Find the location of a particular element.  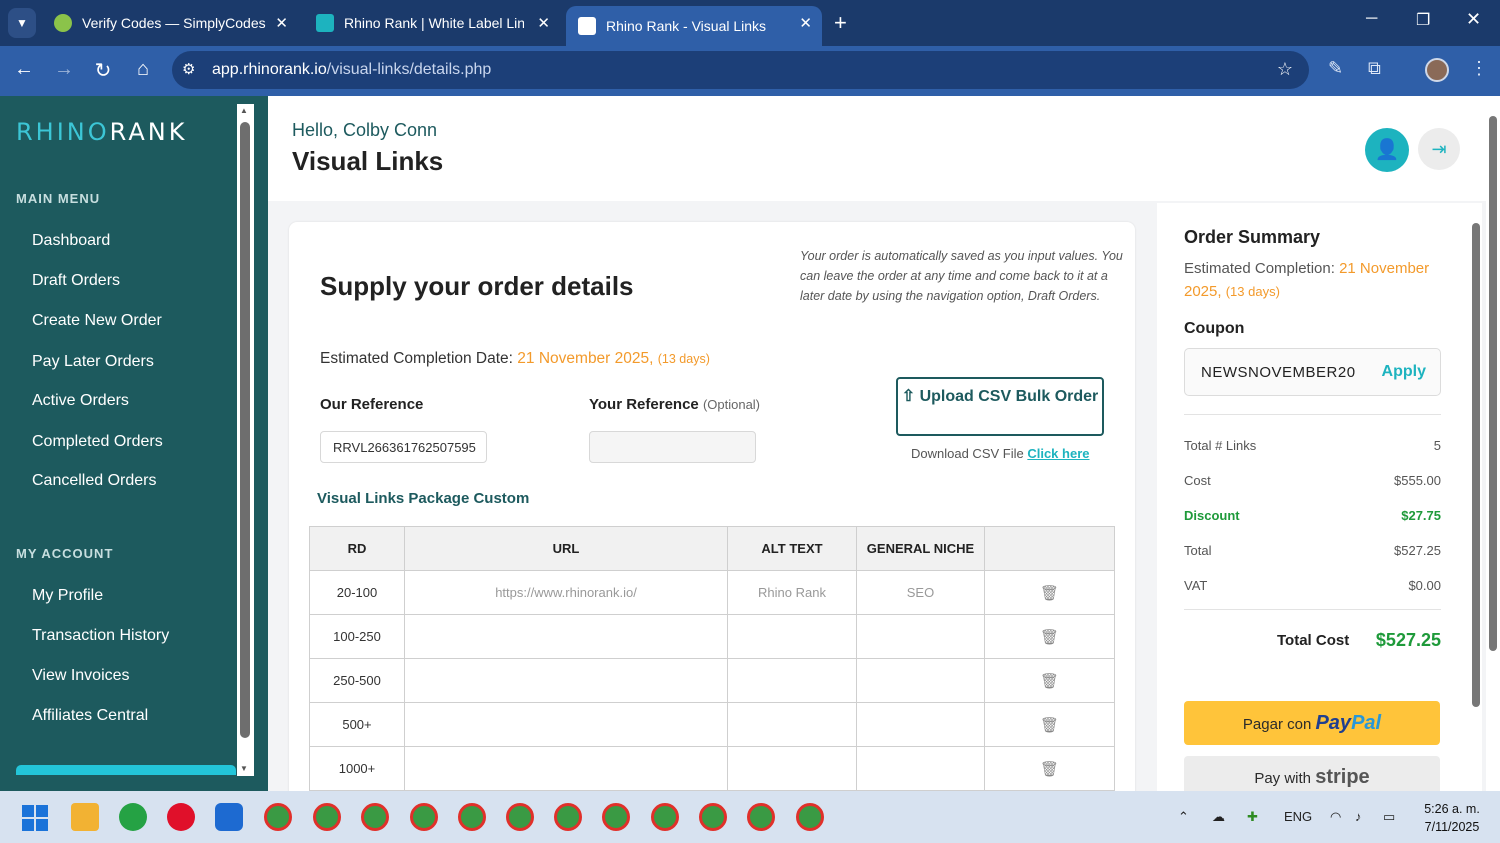

tab-simplycodes: Verify Codes — SimplyCodes ✕ is located at coordinates (170, 23).